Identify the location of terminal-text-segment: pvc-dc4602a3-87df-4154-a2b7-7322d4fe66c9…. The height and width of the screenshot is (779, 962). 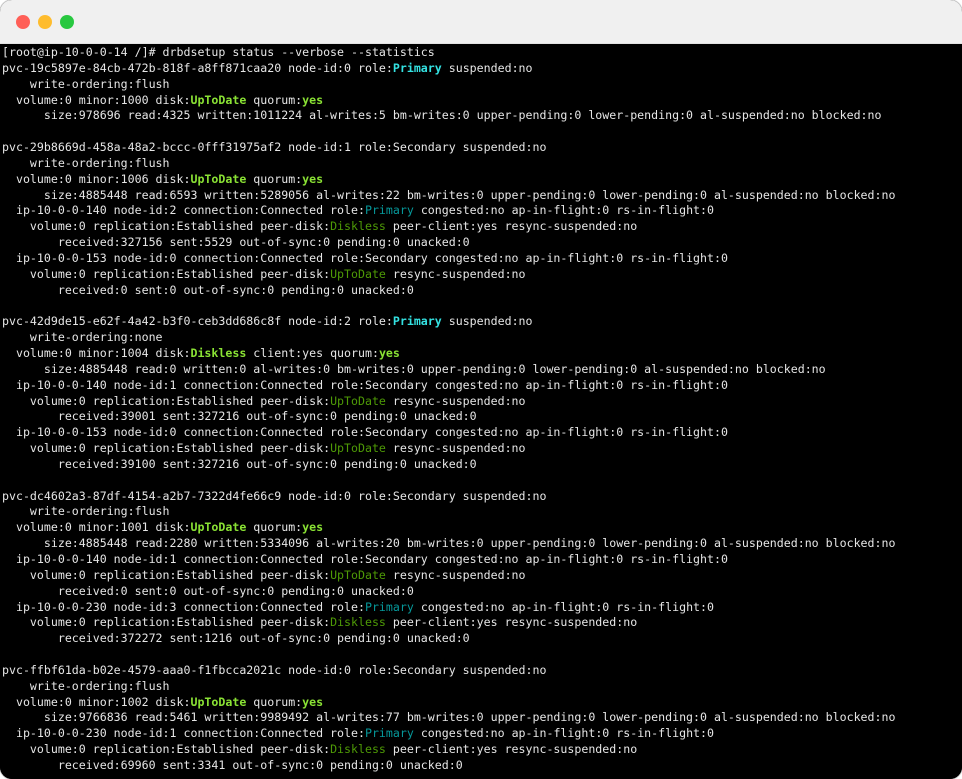
(274, 495).